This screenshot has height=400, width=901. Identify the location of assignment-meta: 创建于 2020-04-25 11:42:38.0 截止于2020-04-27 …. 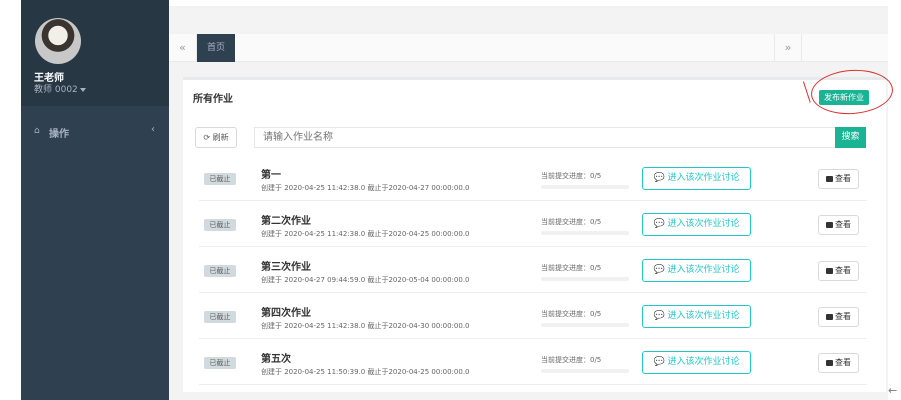
(365, 188).